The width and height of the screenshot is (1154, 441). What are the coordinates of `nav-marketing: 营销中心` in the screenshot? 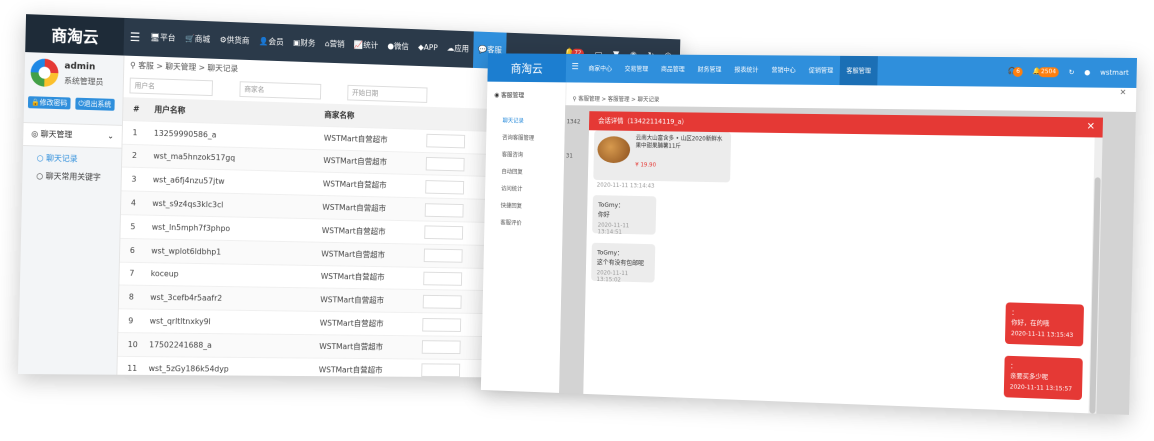 It's located at (784, 69).